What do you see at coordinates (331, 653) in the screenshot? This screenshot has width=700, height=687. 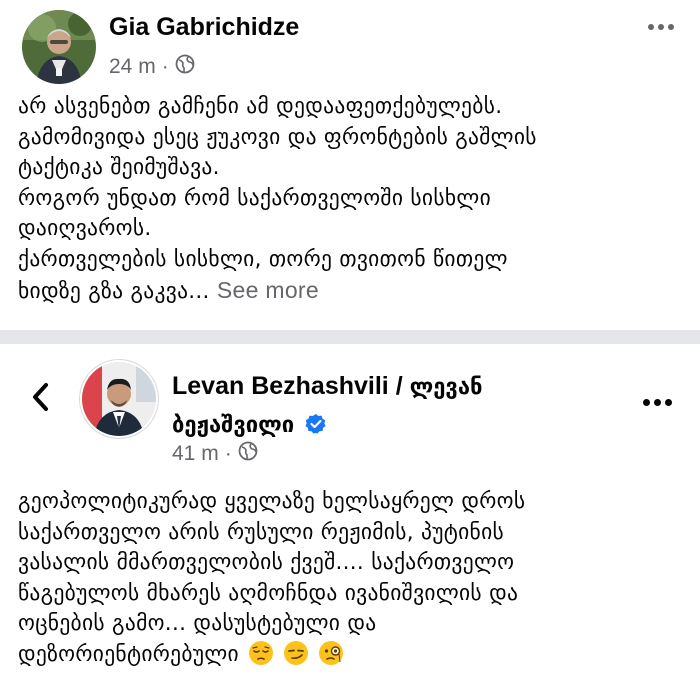 I see `face-with-monocle-icon` at bounding box center [331, 653].